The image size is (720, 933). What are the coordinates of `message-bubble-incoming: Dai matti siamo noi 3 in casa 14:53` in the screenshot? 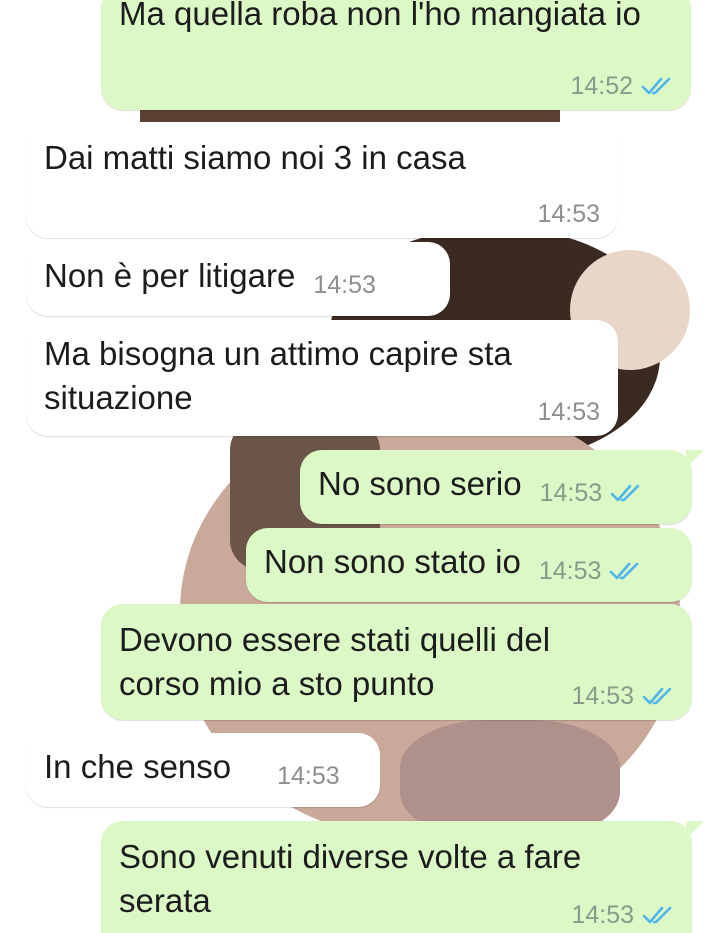 It's located at (316, 180).